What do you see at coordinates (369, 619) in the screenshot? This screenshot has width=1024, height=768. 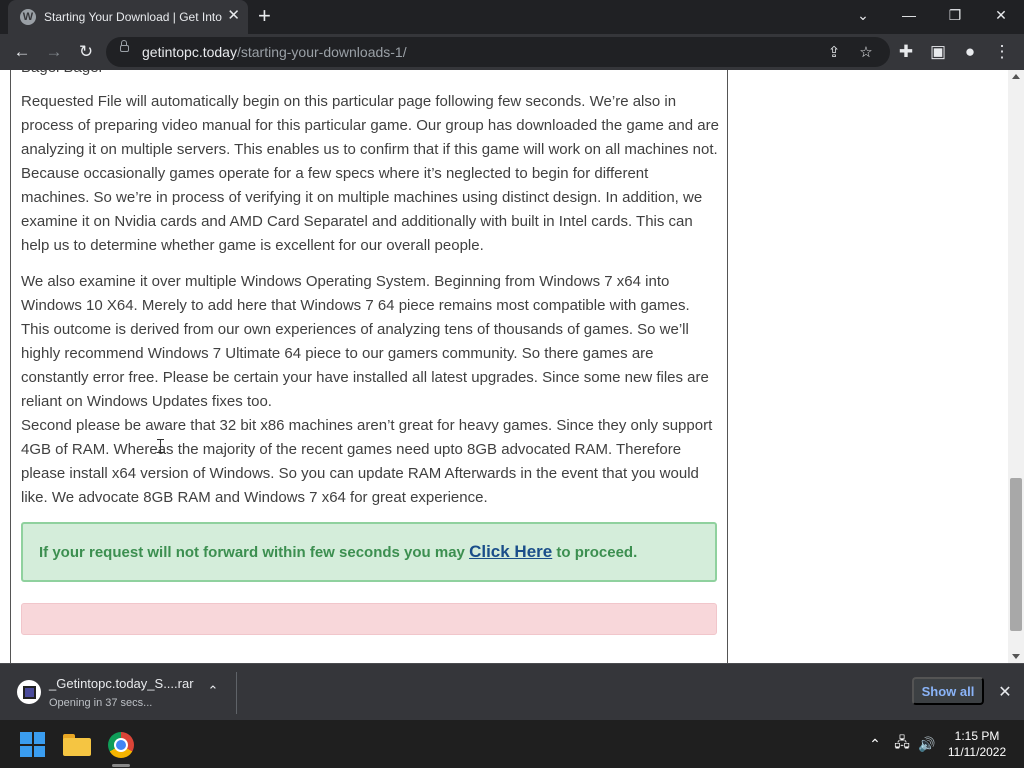 I see `empty-alert-box` at bounding box center [369, 619].